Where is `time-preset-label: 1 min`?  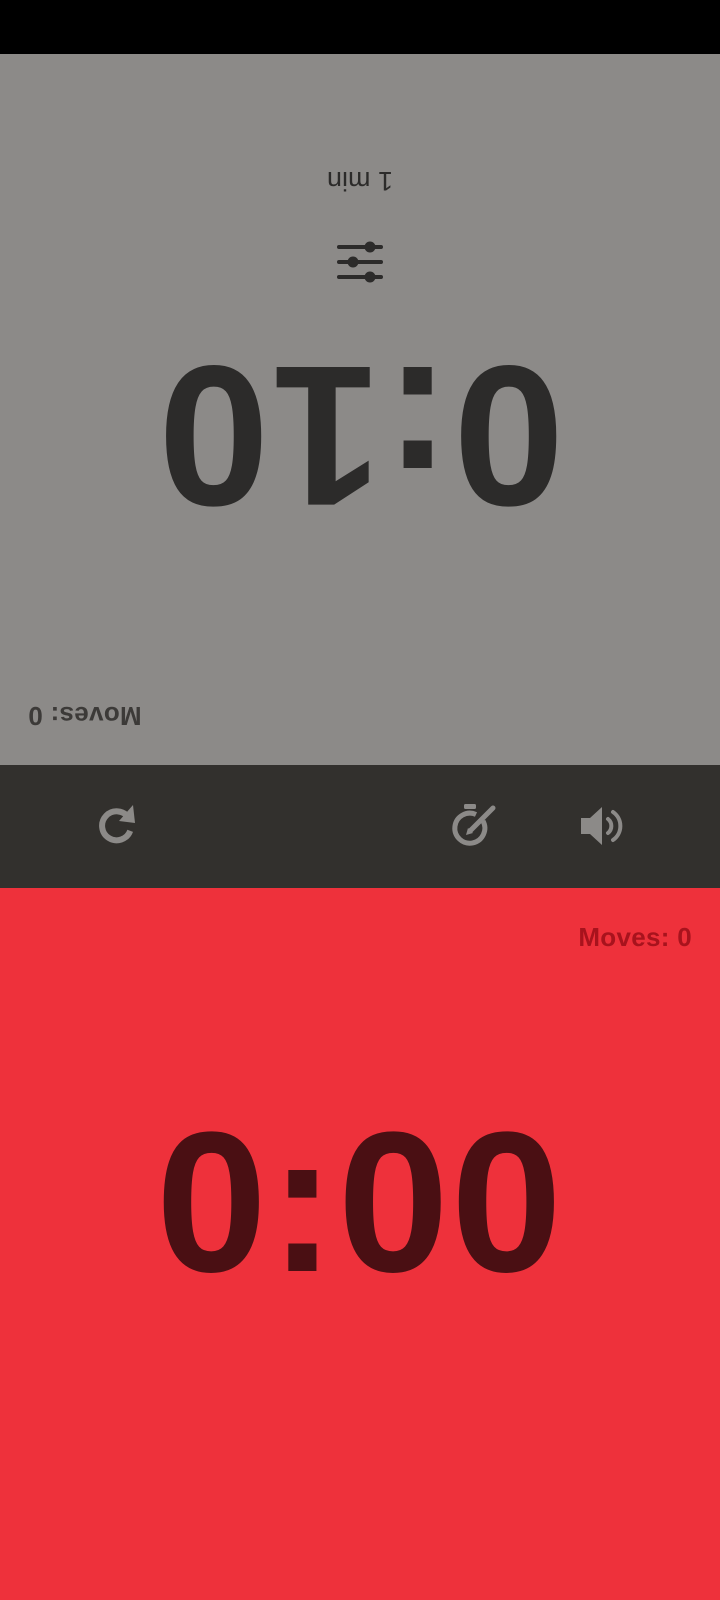
time-preset-label: 1 min is located at coordinates (360, 181).